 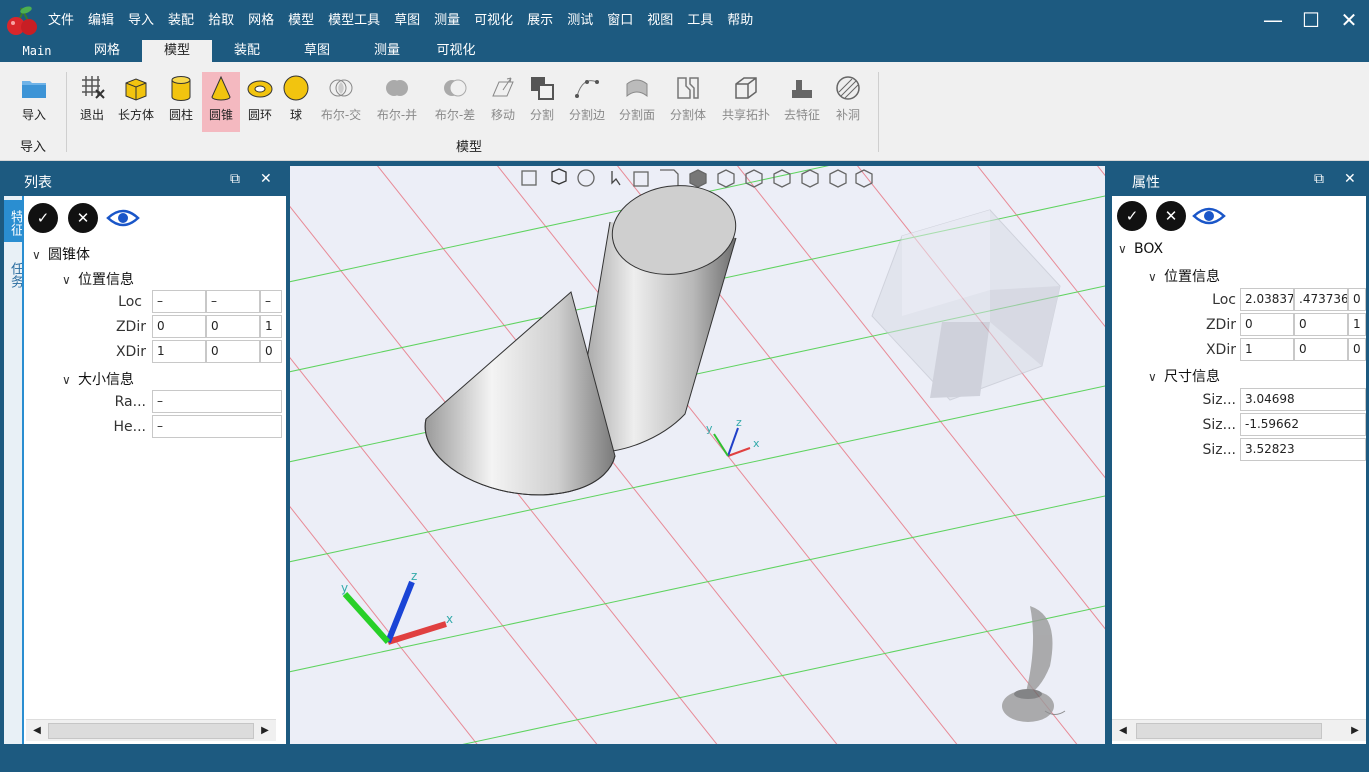 What do you see at coordinates (221, 18) in the screenshot?
I see `menu-pick: 拾取` at bounding box center [221, 18].